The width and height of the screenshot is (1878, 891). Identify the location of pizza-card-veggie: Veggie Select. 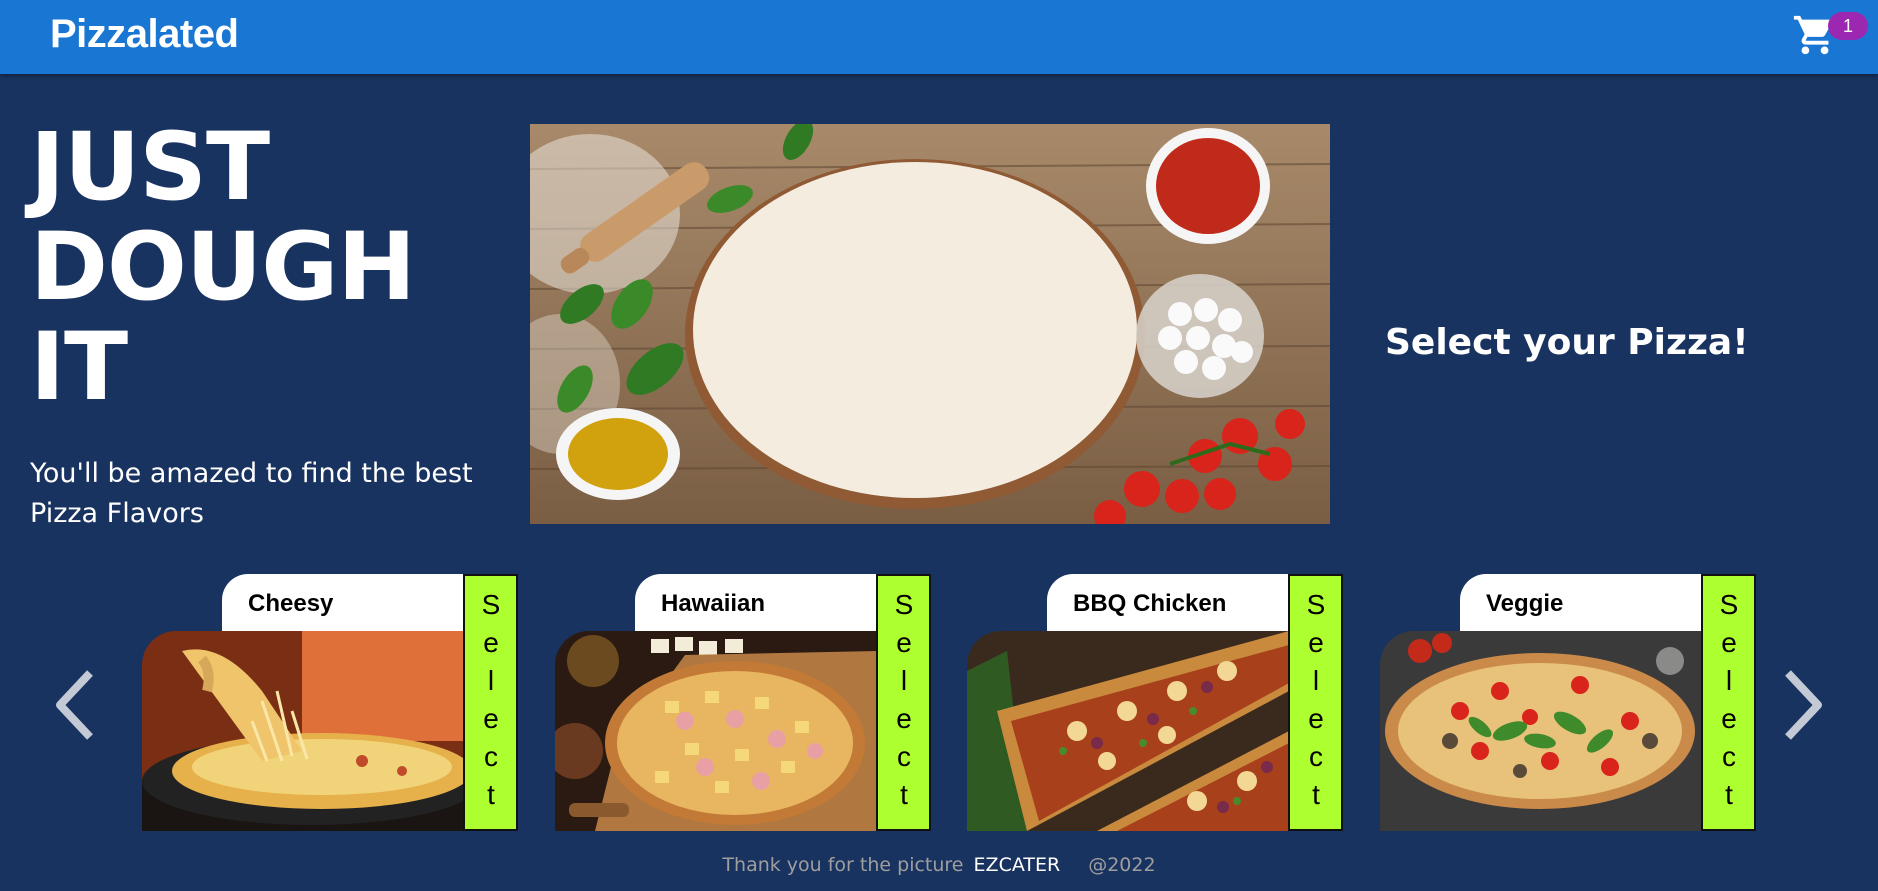
(1568, 702).